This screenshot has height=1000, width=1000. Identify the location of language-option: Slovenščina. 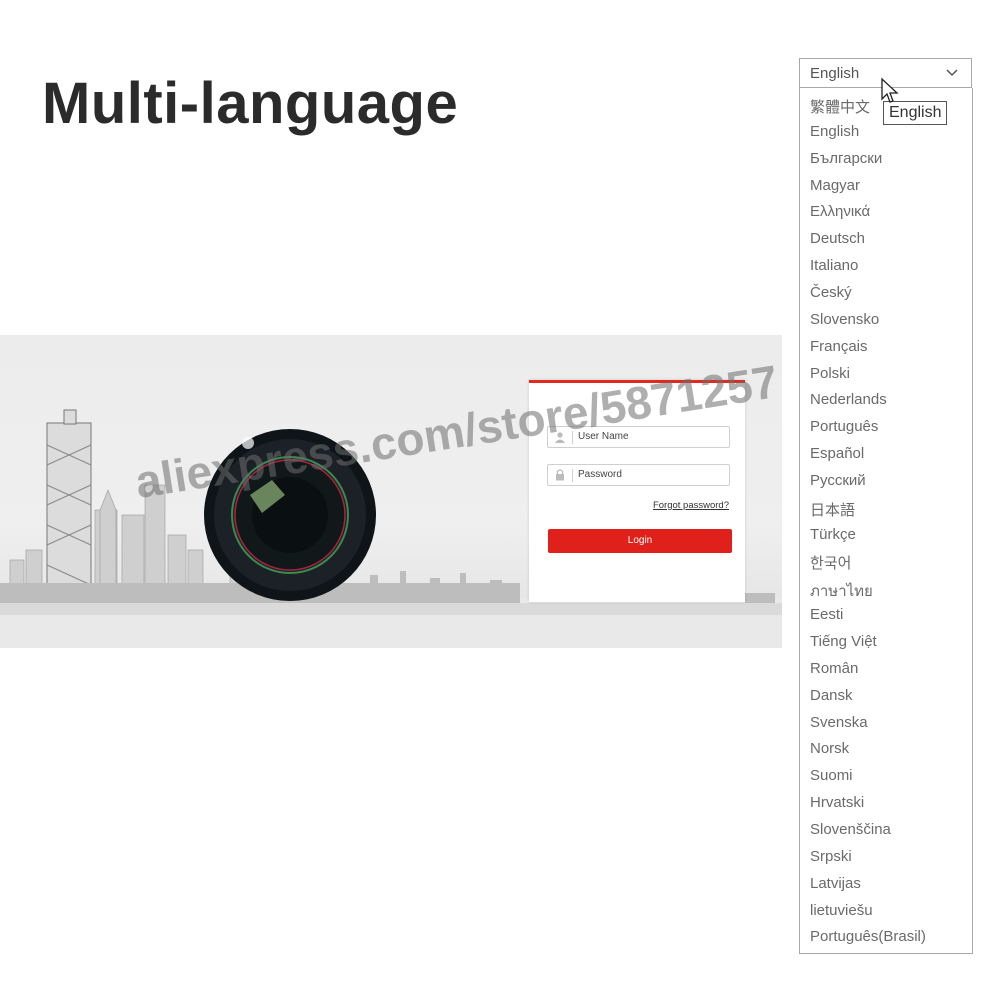
(850, 829).